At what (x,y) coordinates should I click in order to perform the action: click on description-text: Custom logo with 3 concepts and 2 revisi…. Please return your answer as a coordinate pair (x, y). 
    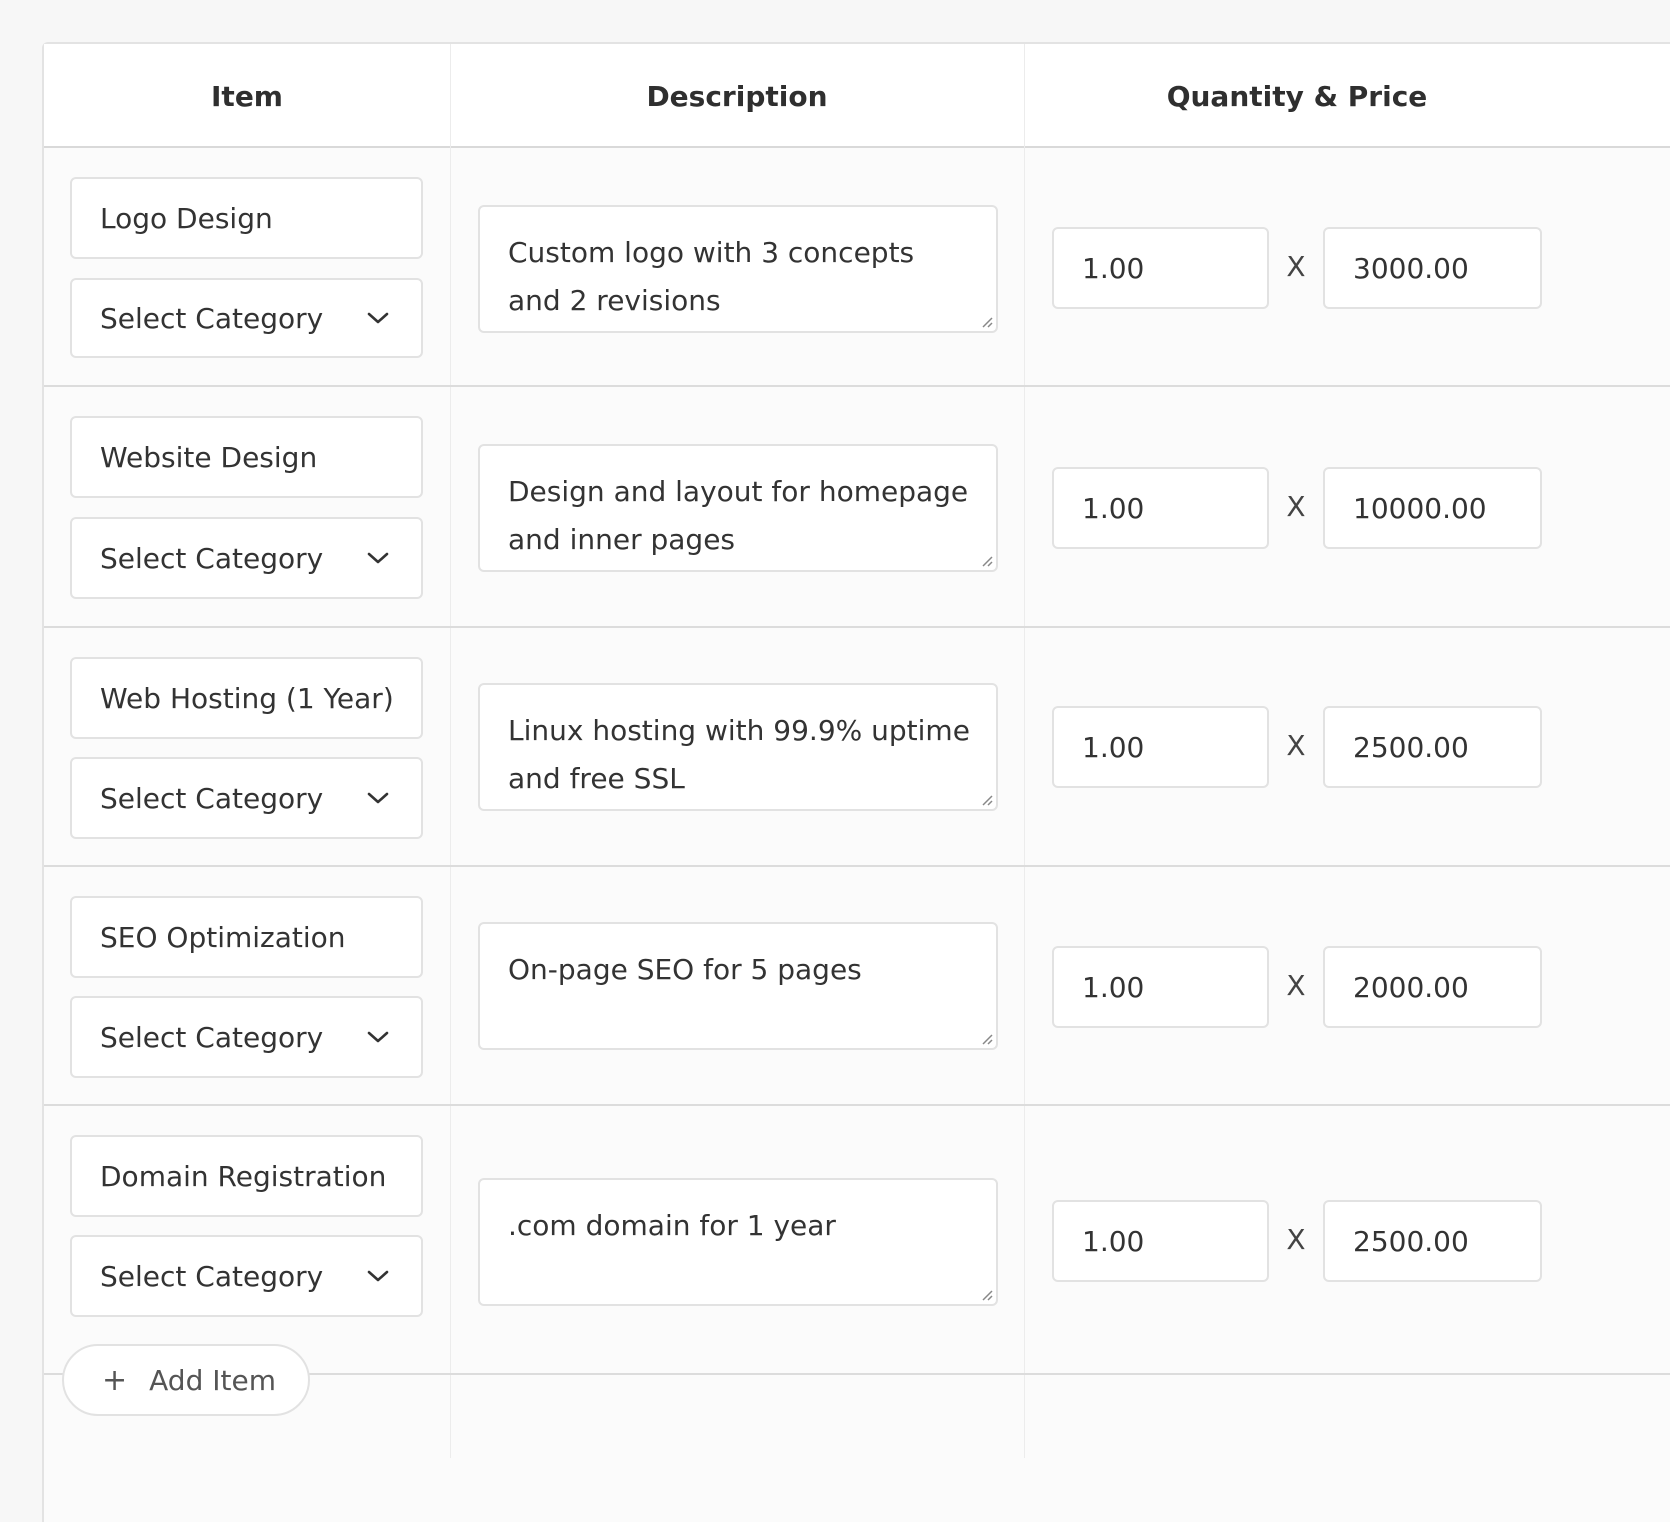
    Looking at the image, I should click on (711, 276).